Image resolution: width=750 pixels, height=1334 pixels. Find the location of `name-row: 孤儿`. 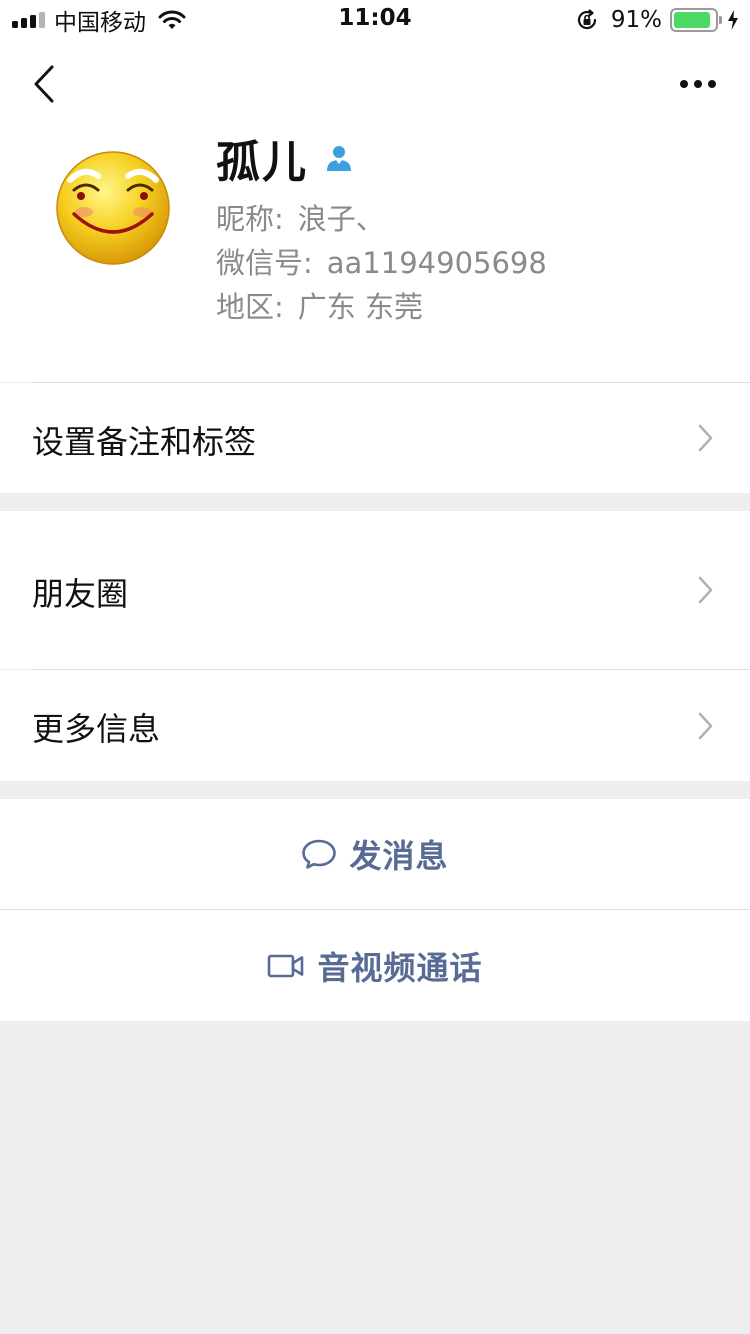

name-row: 孤儿 is located at coordinates (285, 159).